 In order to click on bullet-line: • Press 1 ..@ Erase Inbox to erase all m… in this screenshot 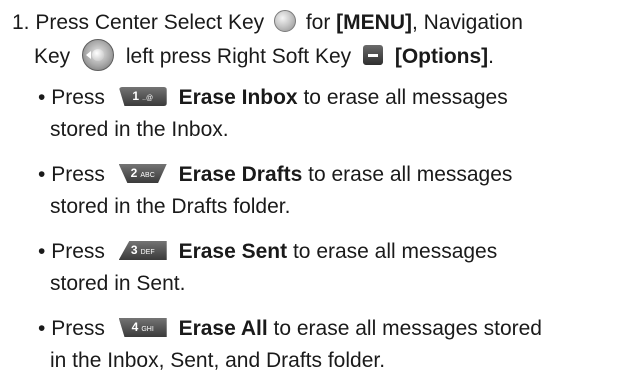, I will do `click(273, 97)`.